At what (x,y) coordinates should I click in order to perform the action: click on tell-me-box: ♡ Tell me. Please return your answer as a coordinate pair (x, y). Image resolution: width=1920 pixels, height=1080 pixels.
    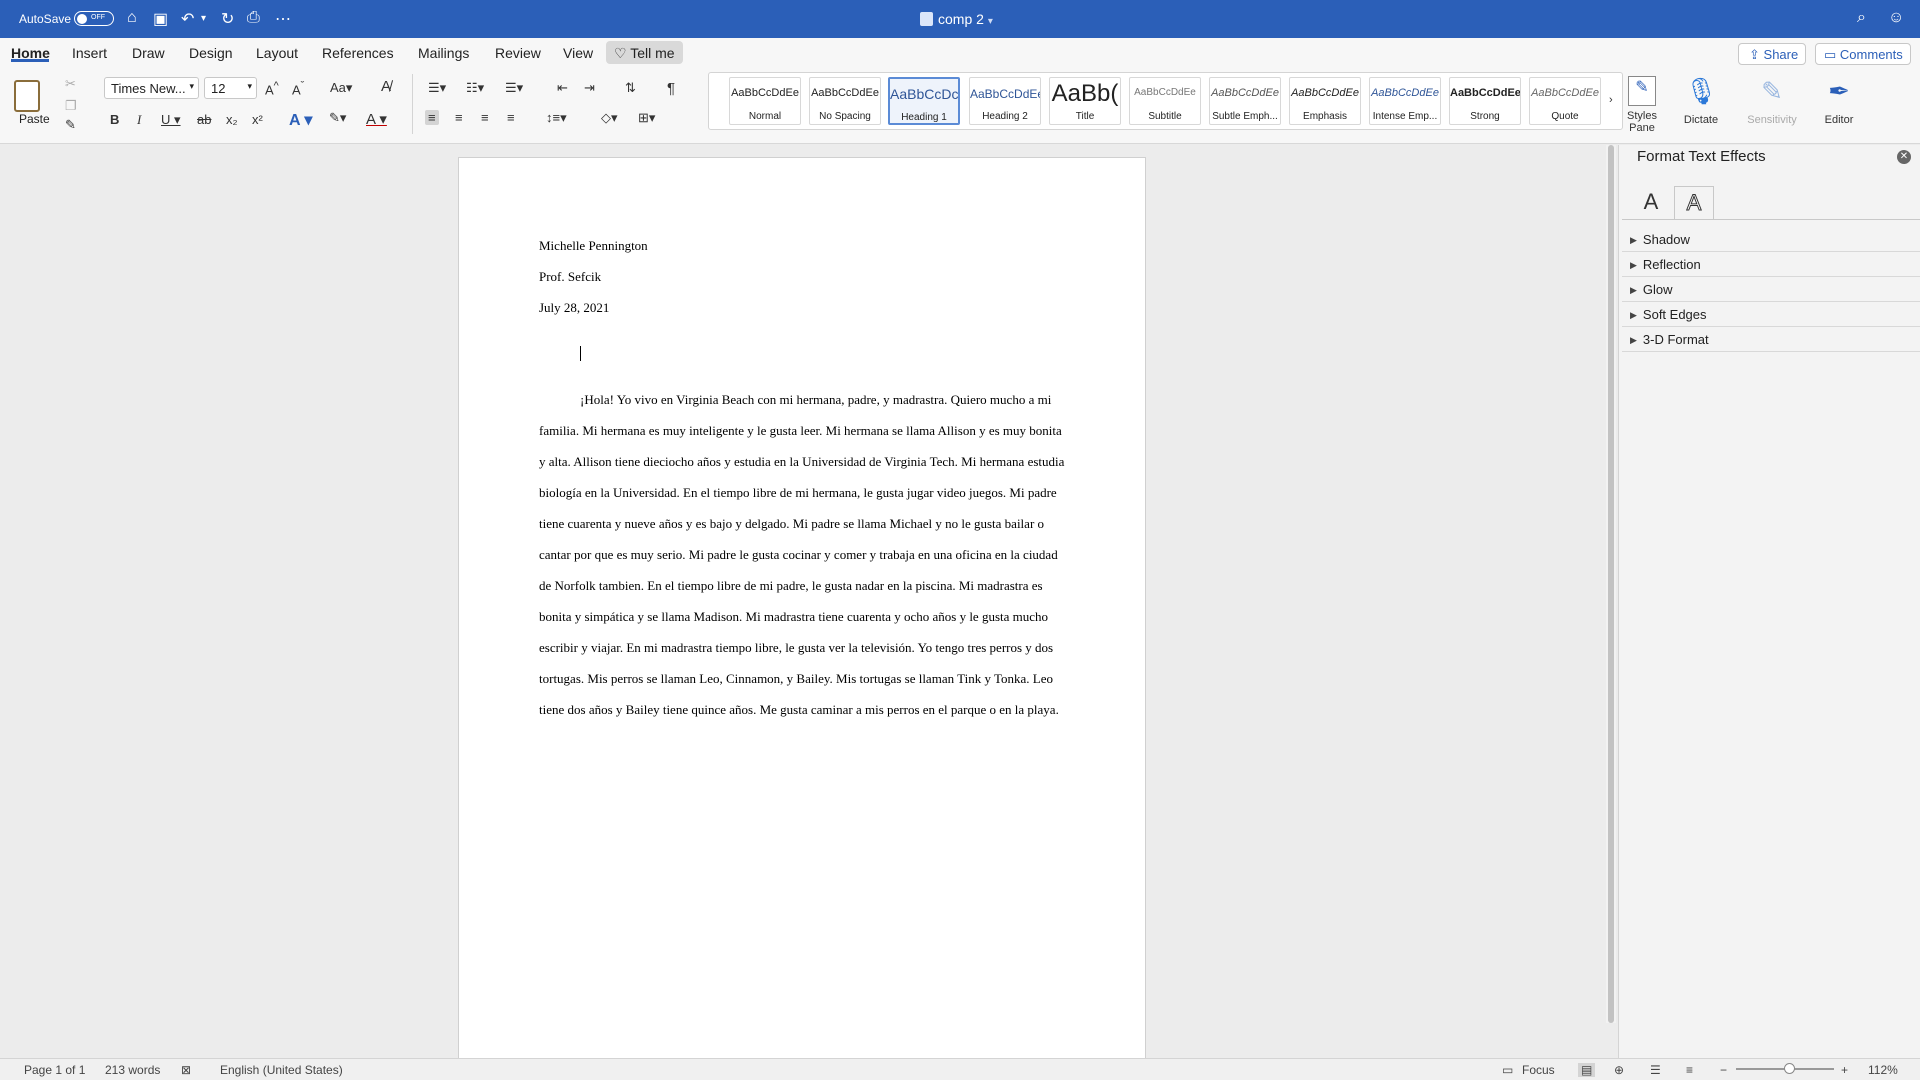
    Looking at the image, I should click on (644, 52).